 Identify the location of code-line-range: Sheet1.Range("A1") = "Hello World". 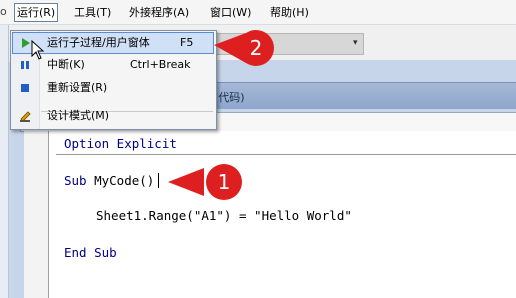
(224, 215).